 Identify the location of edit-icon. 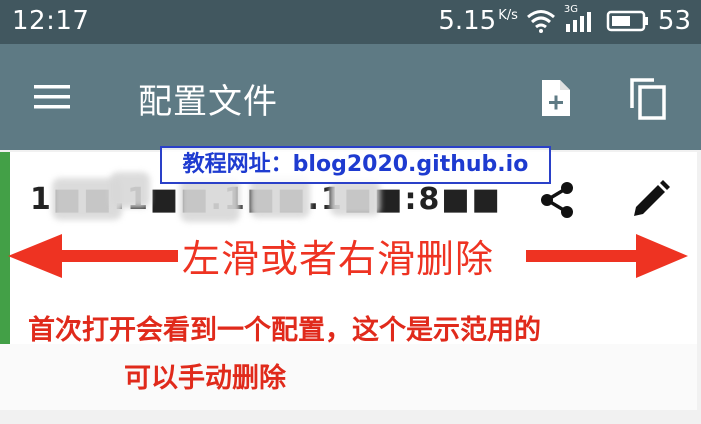
(650, 200).